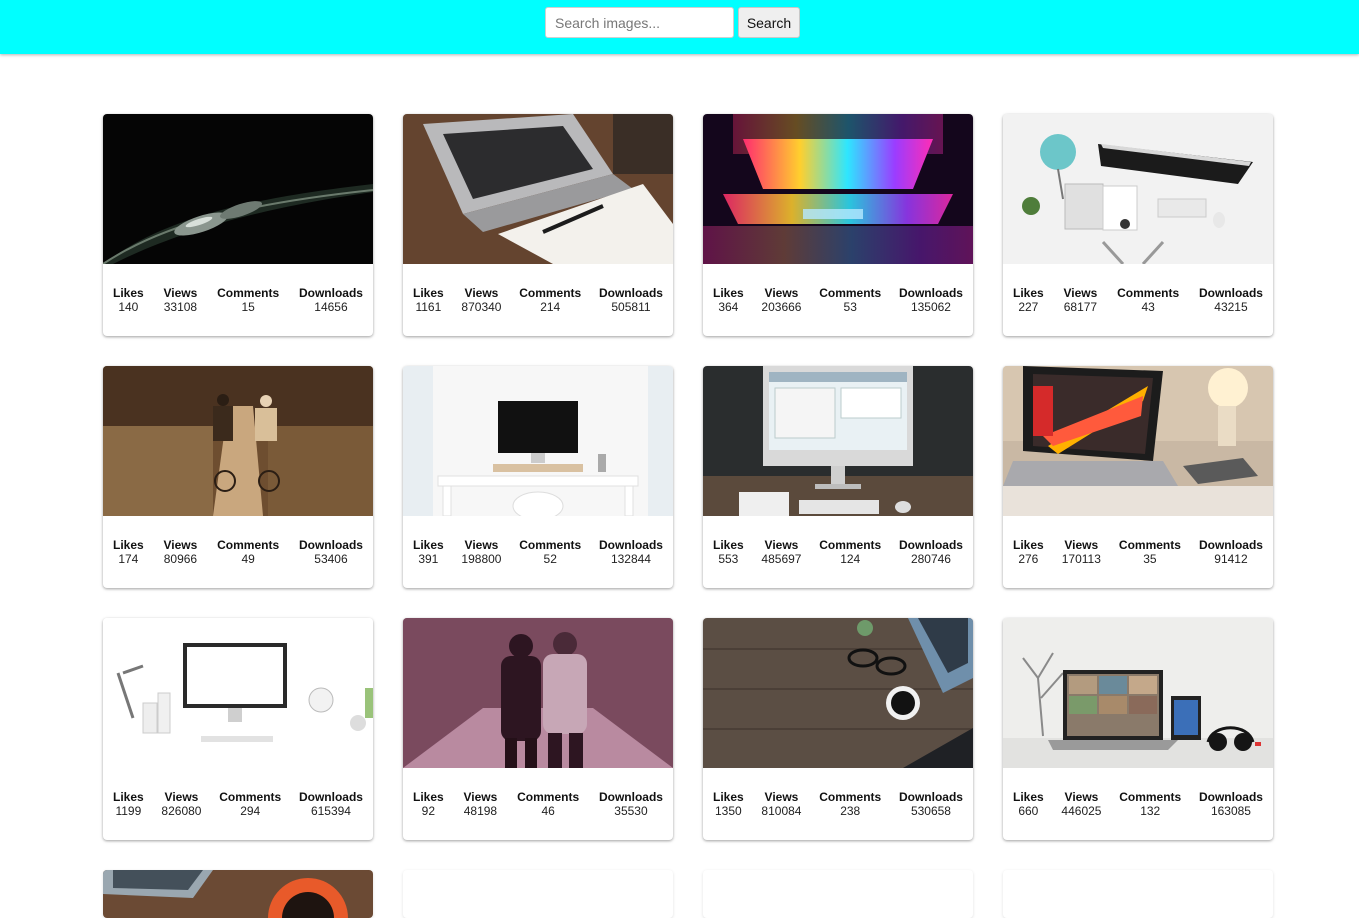  I want to click on likes-stat: Likes 553, so click(728, 552).